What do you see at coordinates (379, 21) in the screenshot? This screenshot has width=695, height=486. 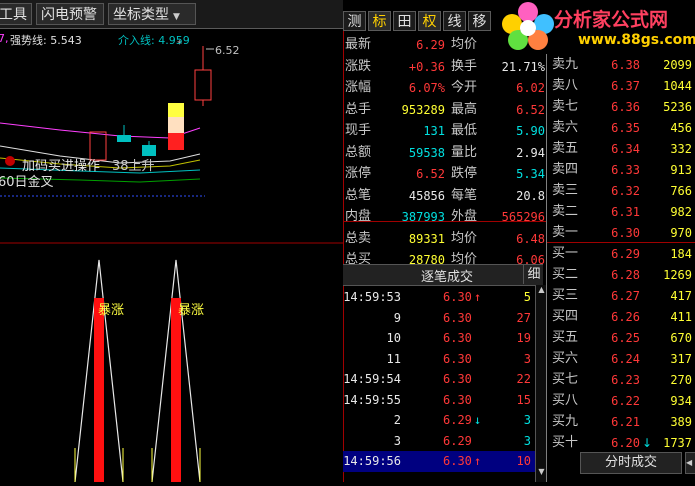 I see `tab-mark: 标` at bounding box center [379, 21].